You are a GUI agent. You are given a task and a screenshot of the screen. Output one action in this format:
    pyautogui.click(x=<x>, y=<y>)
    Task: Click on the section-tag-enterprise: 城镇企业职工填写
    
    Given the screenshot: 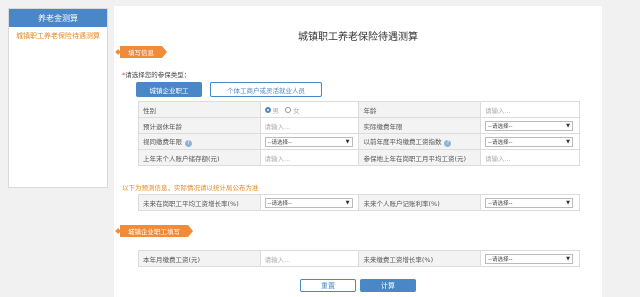 What is the action you would take?
    pyautogui.click(x=154, y=231)
    